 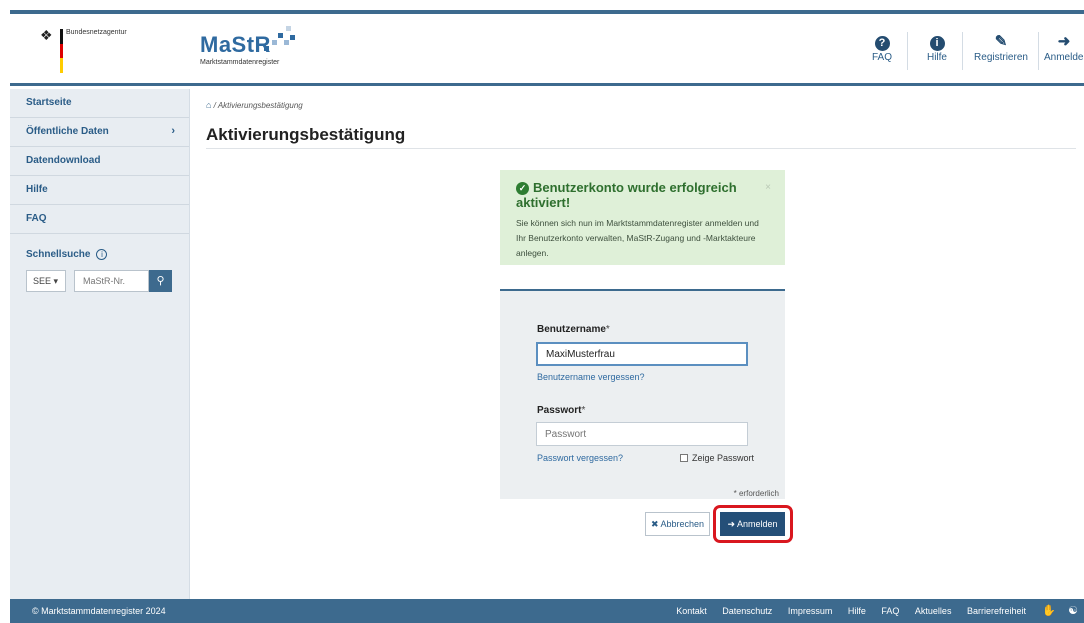 What do you see at coordinates (99, 219) in the screenshot?
I see `sidebar-item-faq: FAQ` at bounding box center [99, 219].